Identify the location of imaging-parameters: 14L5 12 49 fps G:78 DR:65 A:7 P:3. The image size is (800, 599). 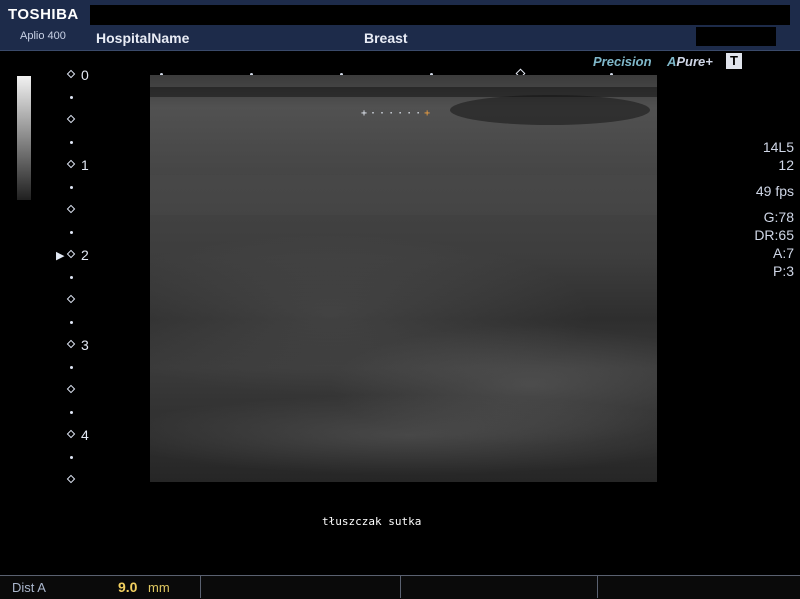
(774, 209).